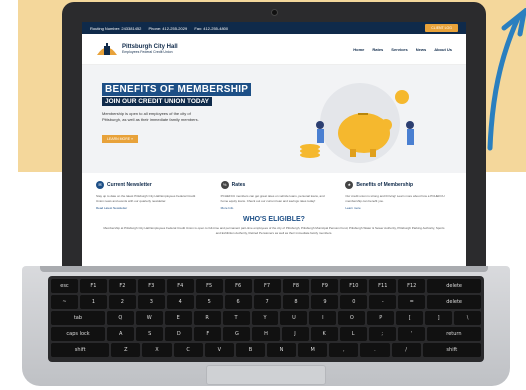 Image resolution: width=526 pixels, height=390 pixels. I want to click on membership-icon: ★, so click(349, 185).